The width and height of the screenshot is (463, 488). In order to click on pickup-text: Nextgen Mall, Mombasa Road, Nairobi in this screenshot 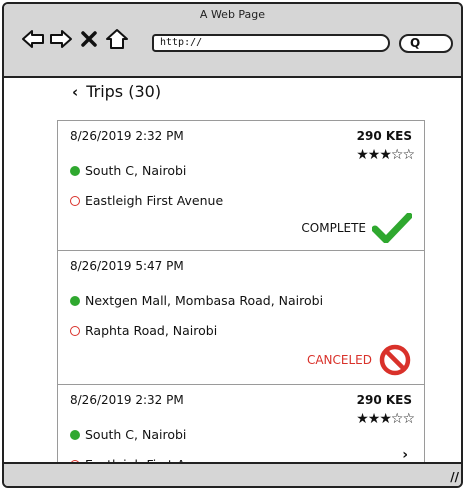, I will do `click(204, 300)`.